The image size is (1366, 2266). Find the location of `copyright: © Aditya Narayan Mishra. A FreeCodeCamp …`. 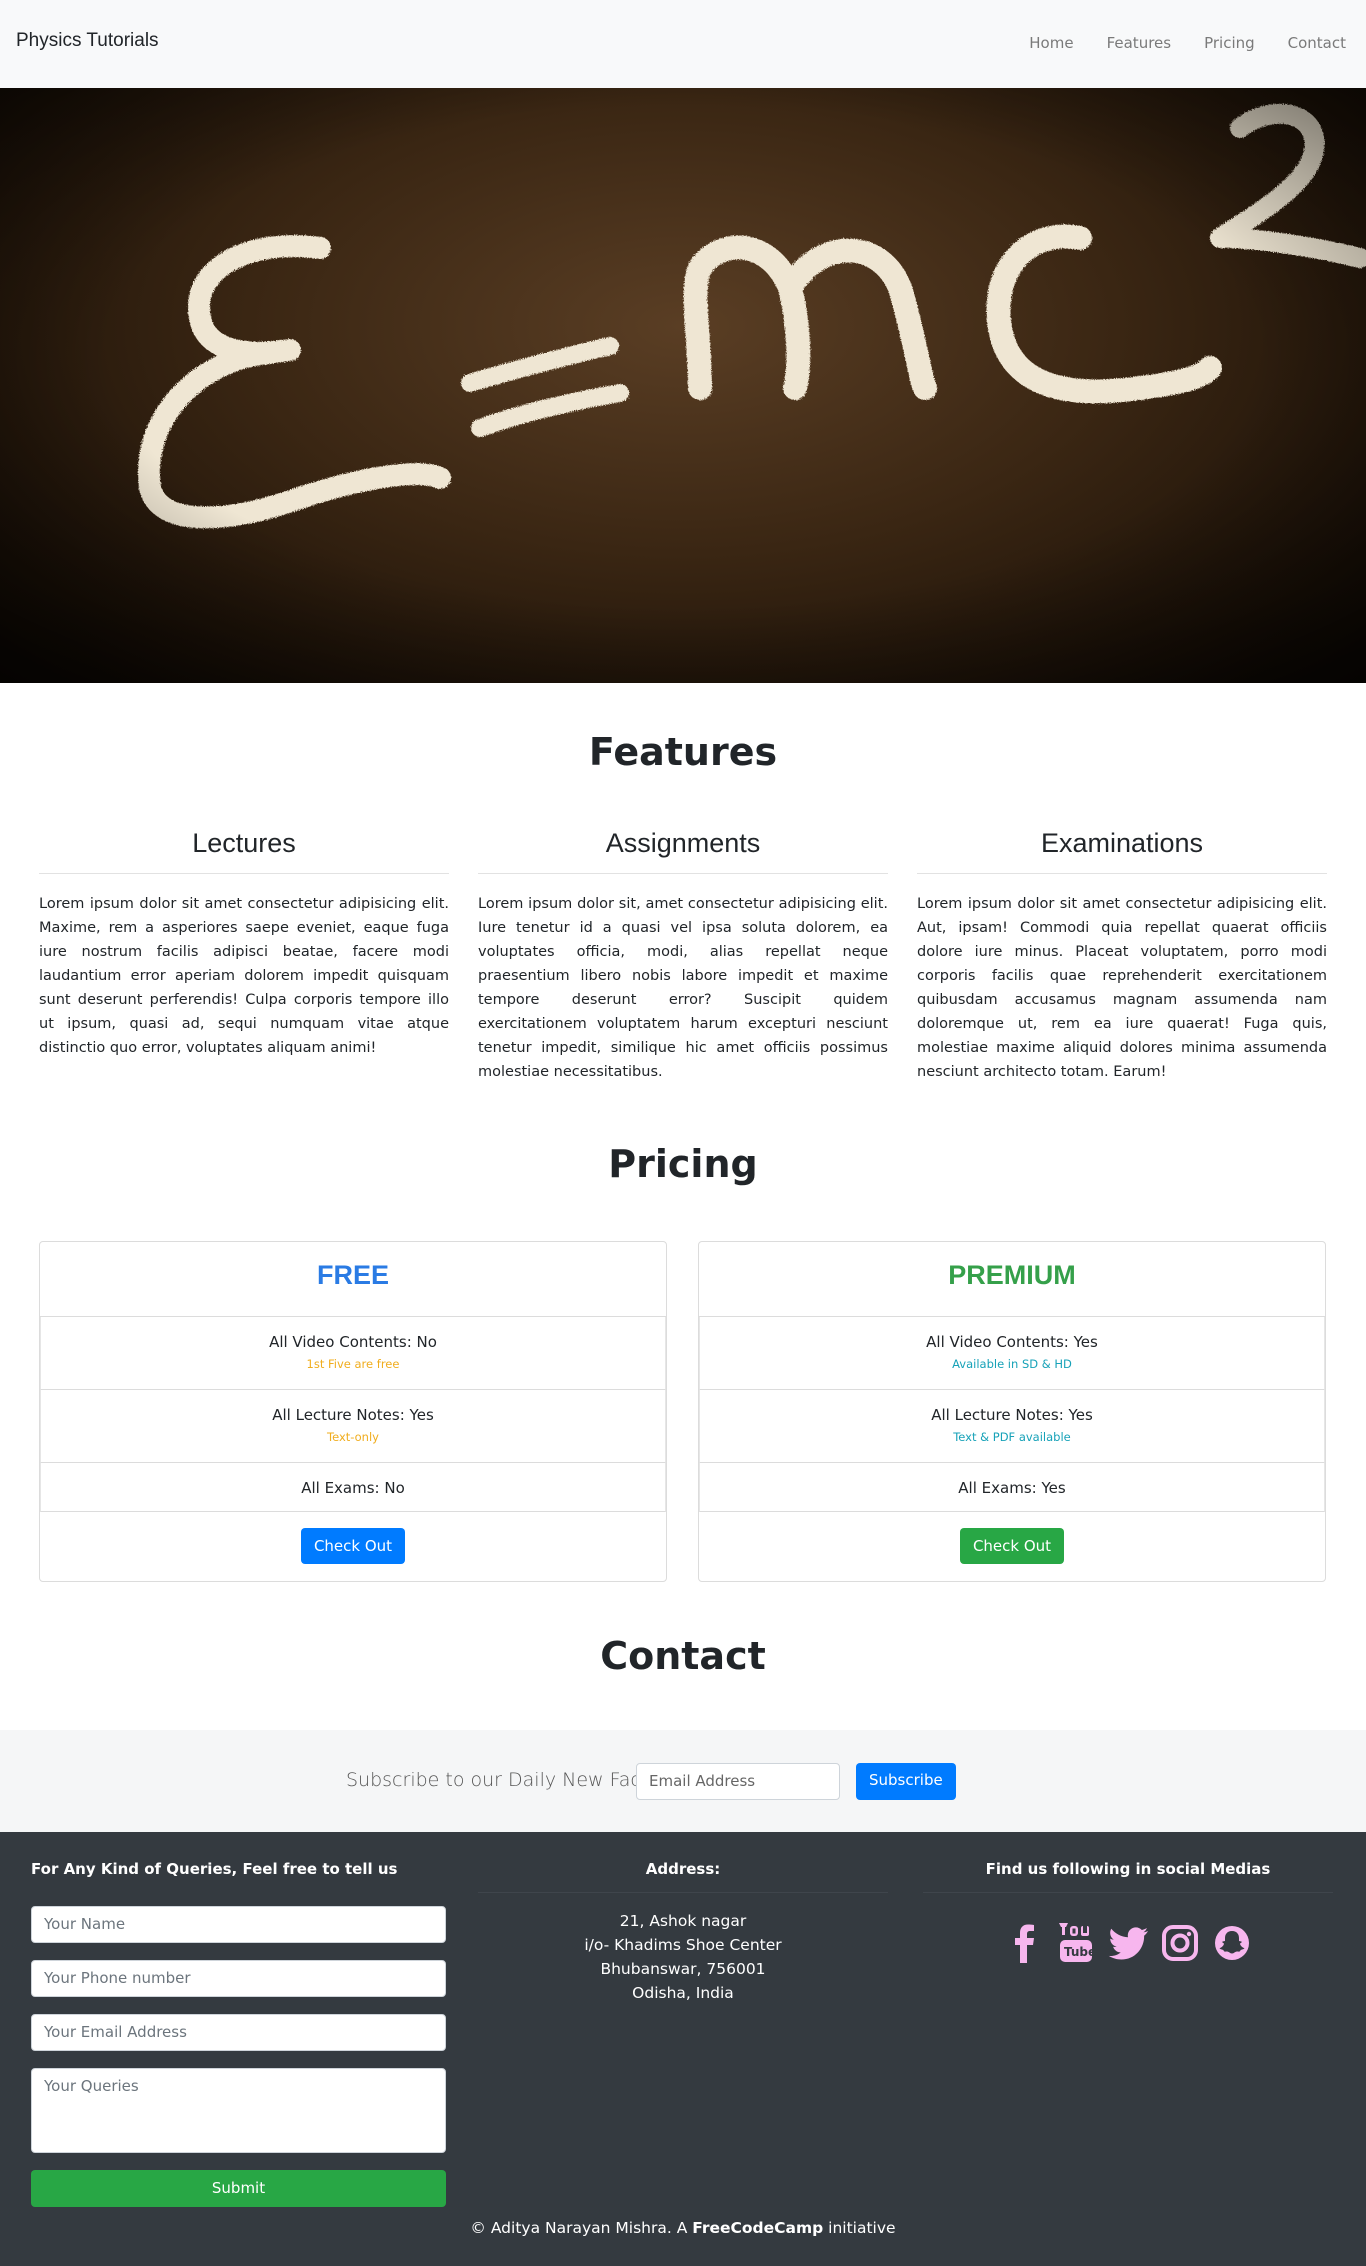

copyright: © Aditya Narayan Mishra. A FreeCodeCamp … is located at coordinates (683, 2228).